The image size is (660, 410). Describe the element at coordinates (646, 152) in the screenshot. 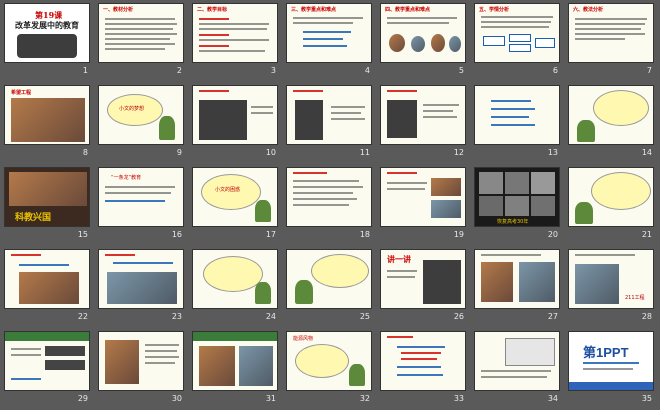

I see `slide-number: 14` at that location.